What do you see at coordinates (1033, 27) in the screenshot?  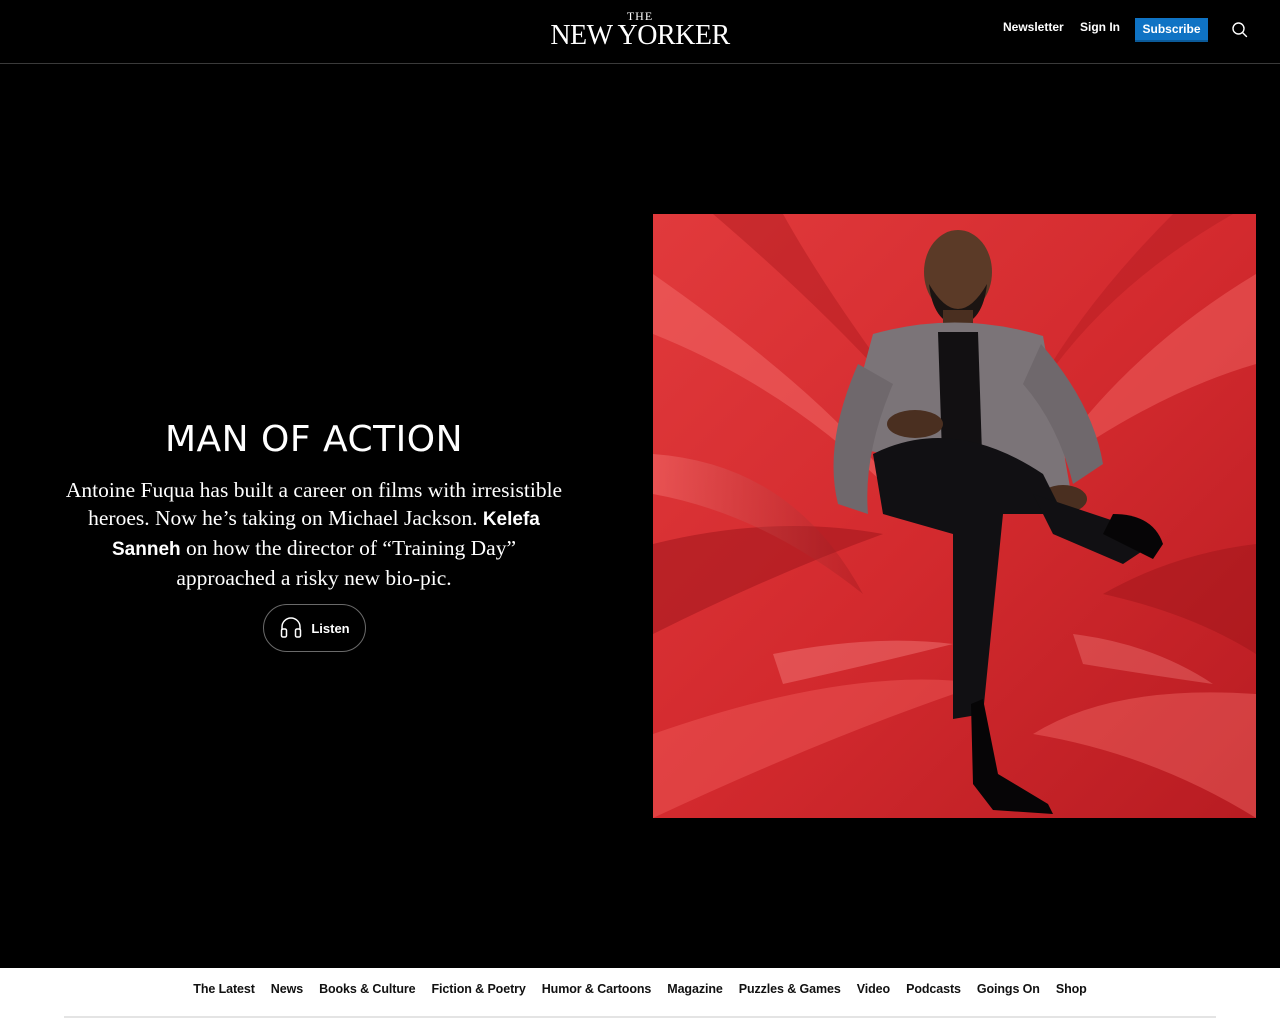 I see `newsletter-link: Newsletter` at bounding box center [1033, 27].